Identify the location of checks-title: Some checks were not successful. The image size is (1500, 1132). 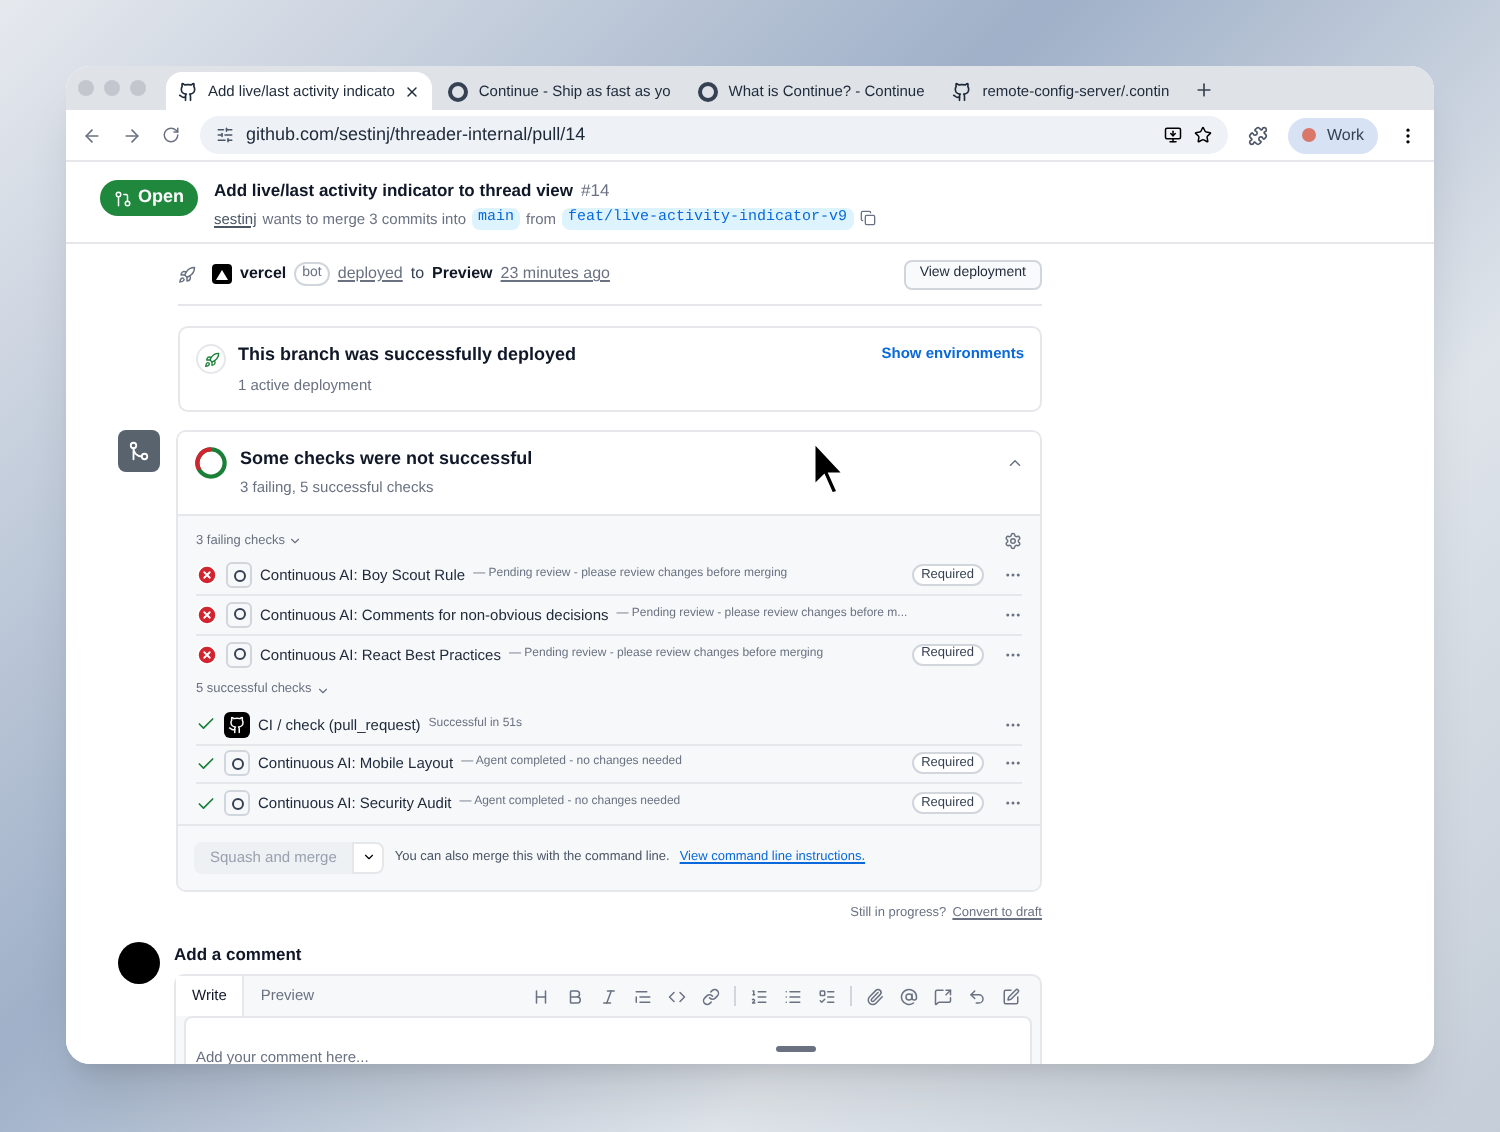
(387, 458).